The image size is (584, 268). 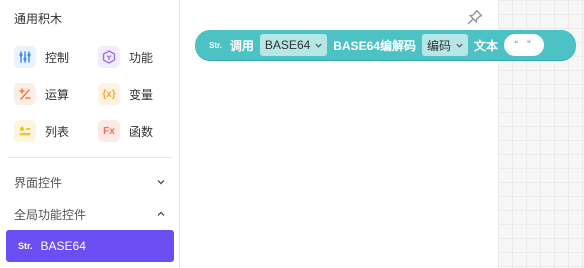 I want to click on palette-item-base64: Str. BASE64, so click(x=90, y=246).